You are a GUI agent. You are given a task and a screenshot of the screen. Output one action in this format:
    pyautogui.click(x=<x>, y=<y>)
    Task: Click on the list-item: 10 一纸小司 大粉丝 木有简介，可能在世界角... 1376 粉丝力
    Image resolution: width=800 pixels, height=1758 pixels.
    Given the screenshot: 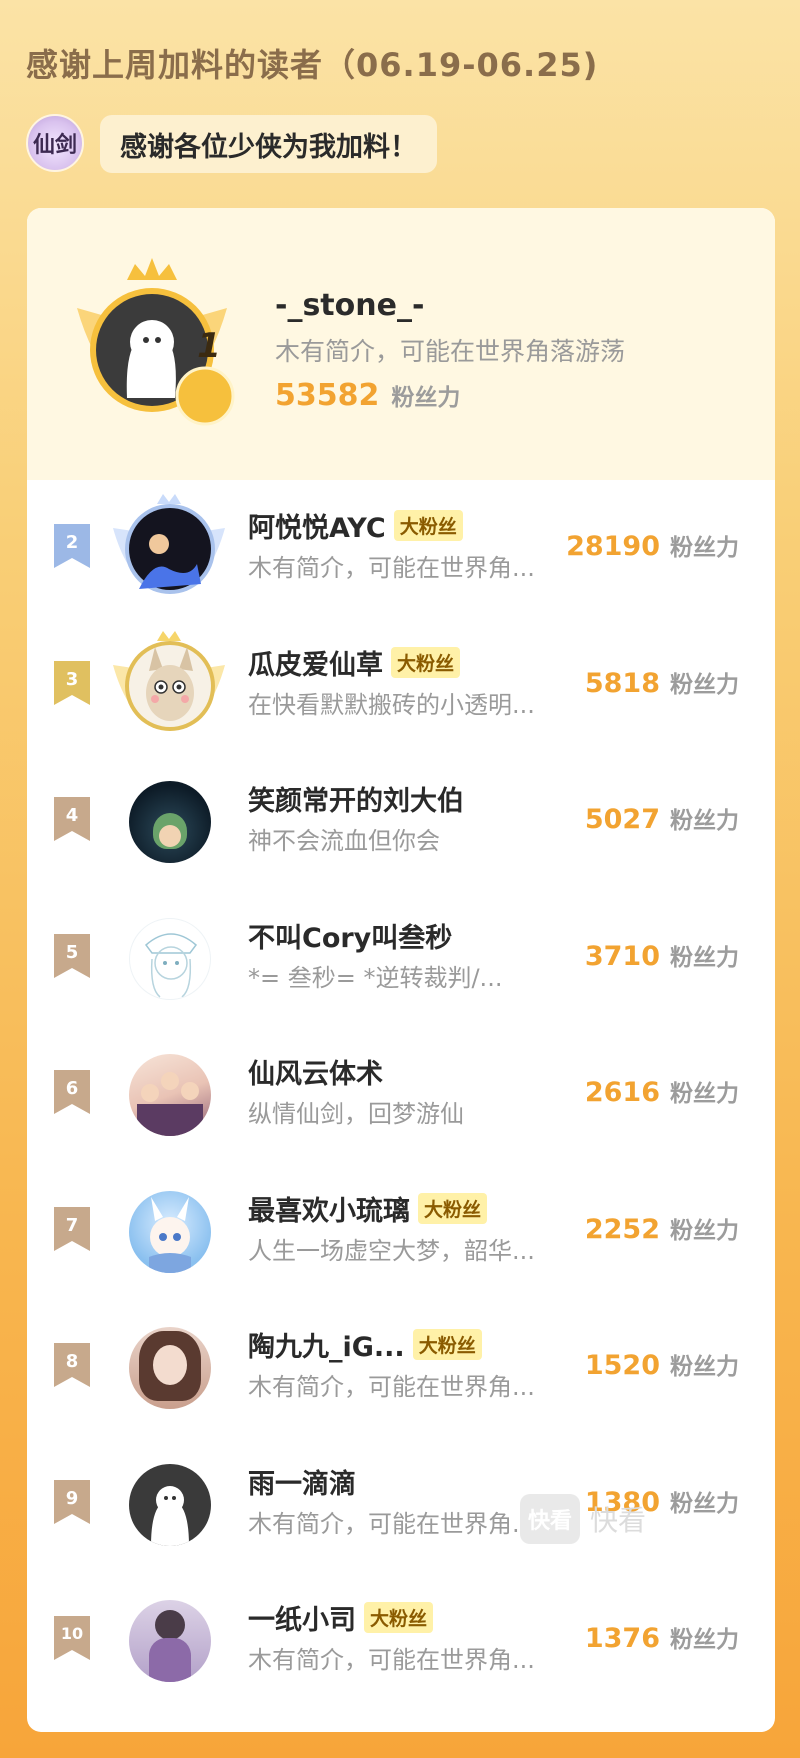 What is the action you would take?
    pyautogui.click(x=401, y=1640)
    